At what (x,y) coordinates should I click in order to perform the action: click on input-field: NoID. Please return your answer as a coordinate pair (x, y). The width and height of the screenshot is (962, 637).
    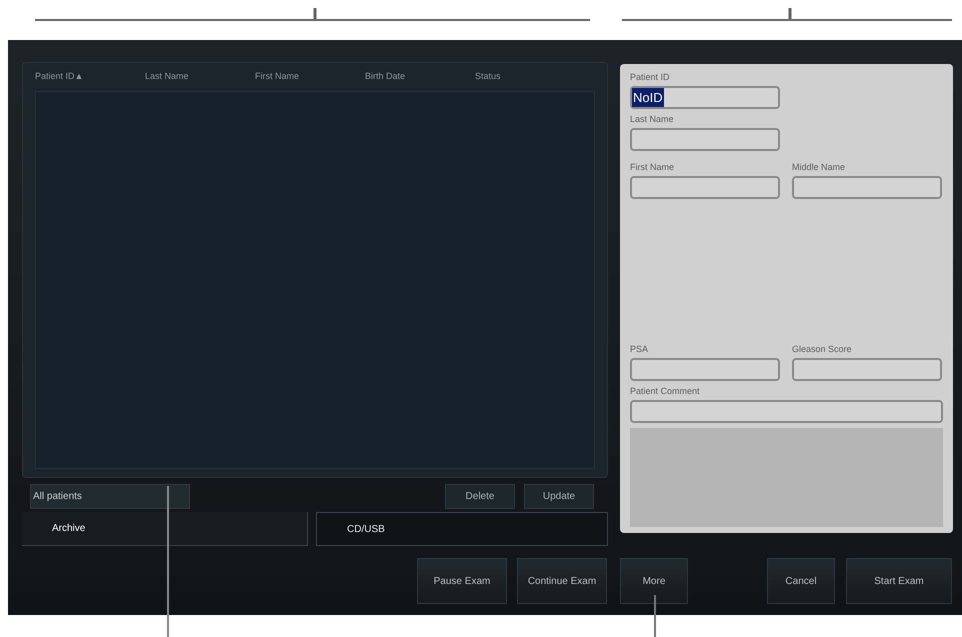
    Looking at the image, I should click on (705, 97).